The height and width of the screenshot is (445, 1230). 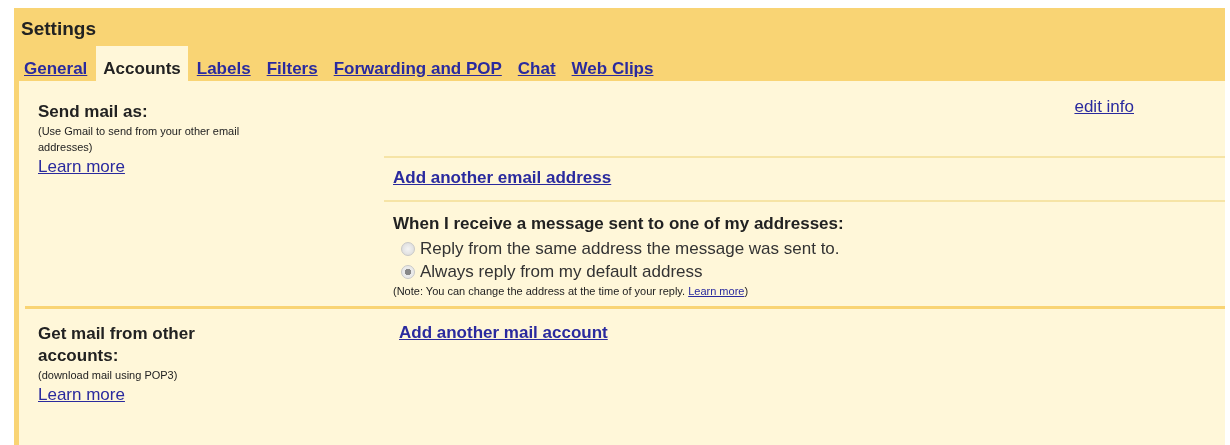 What do you see at coordinates (292, 63) in the screenshot?
I see `tab: Filters` at bounding box center [292, 63].